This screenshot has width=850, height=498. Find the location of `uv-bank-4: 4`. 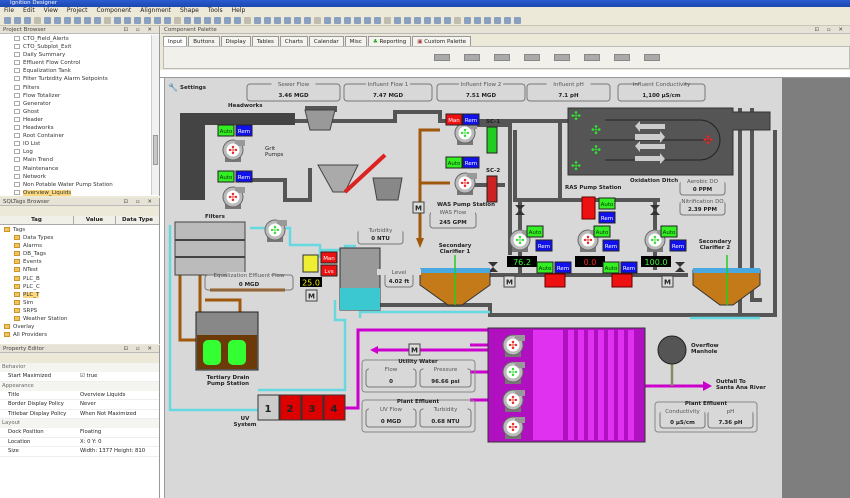

uv-bank-4: 4 is located at coordinates (334, 407).